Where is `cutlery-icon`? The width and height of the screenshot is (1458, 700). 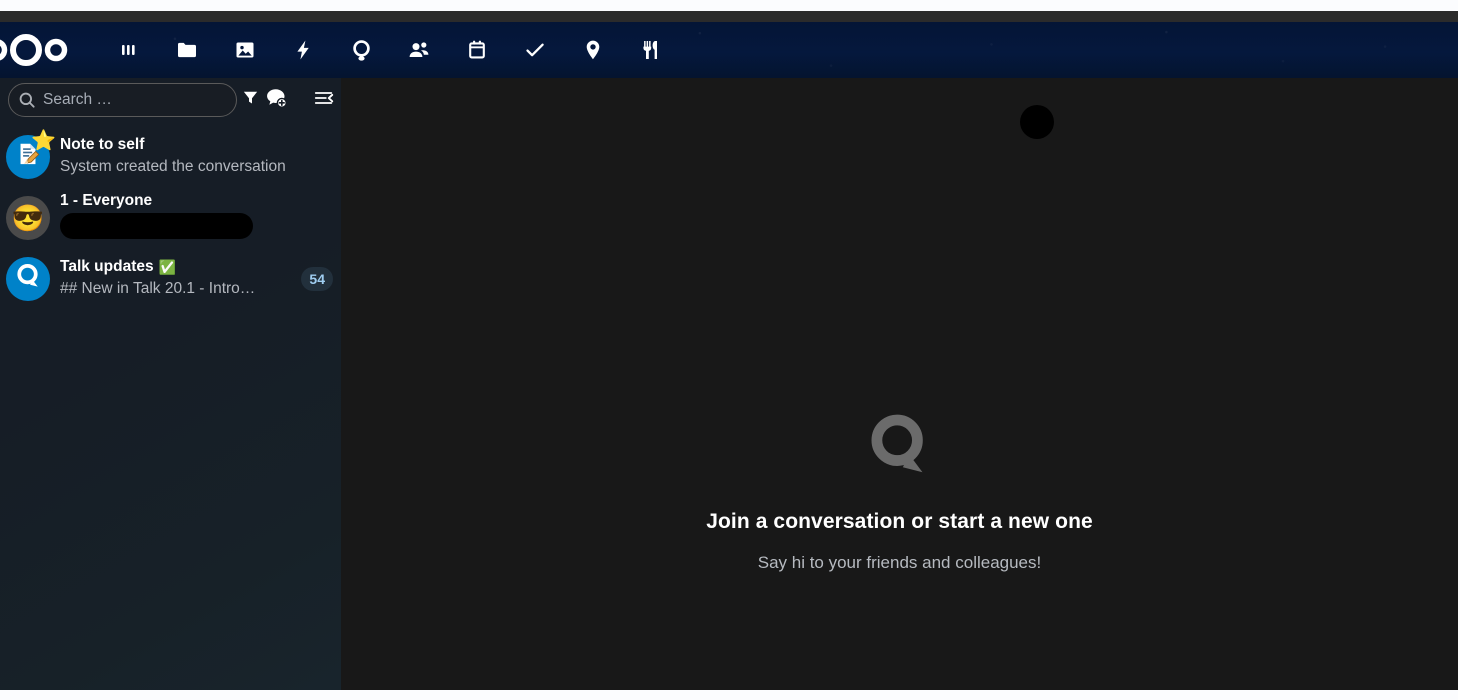
cutlery-icon is located at coordinates (651, 50).